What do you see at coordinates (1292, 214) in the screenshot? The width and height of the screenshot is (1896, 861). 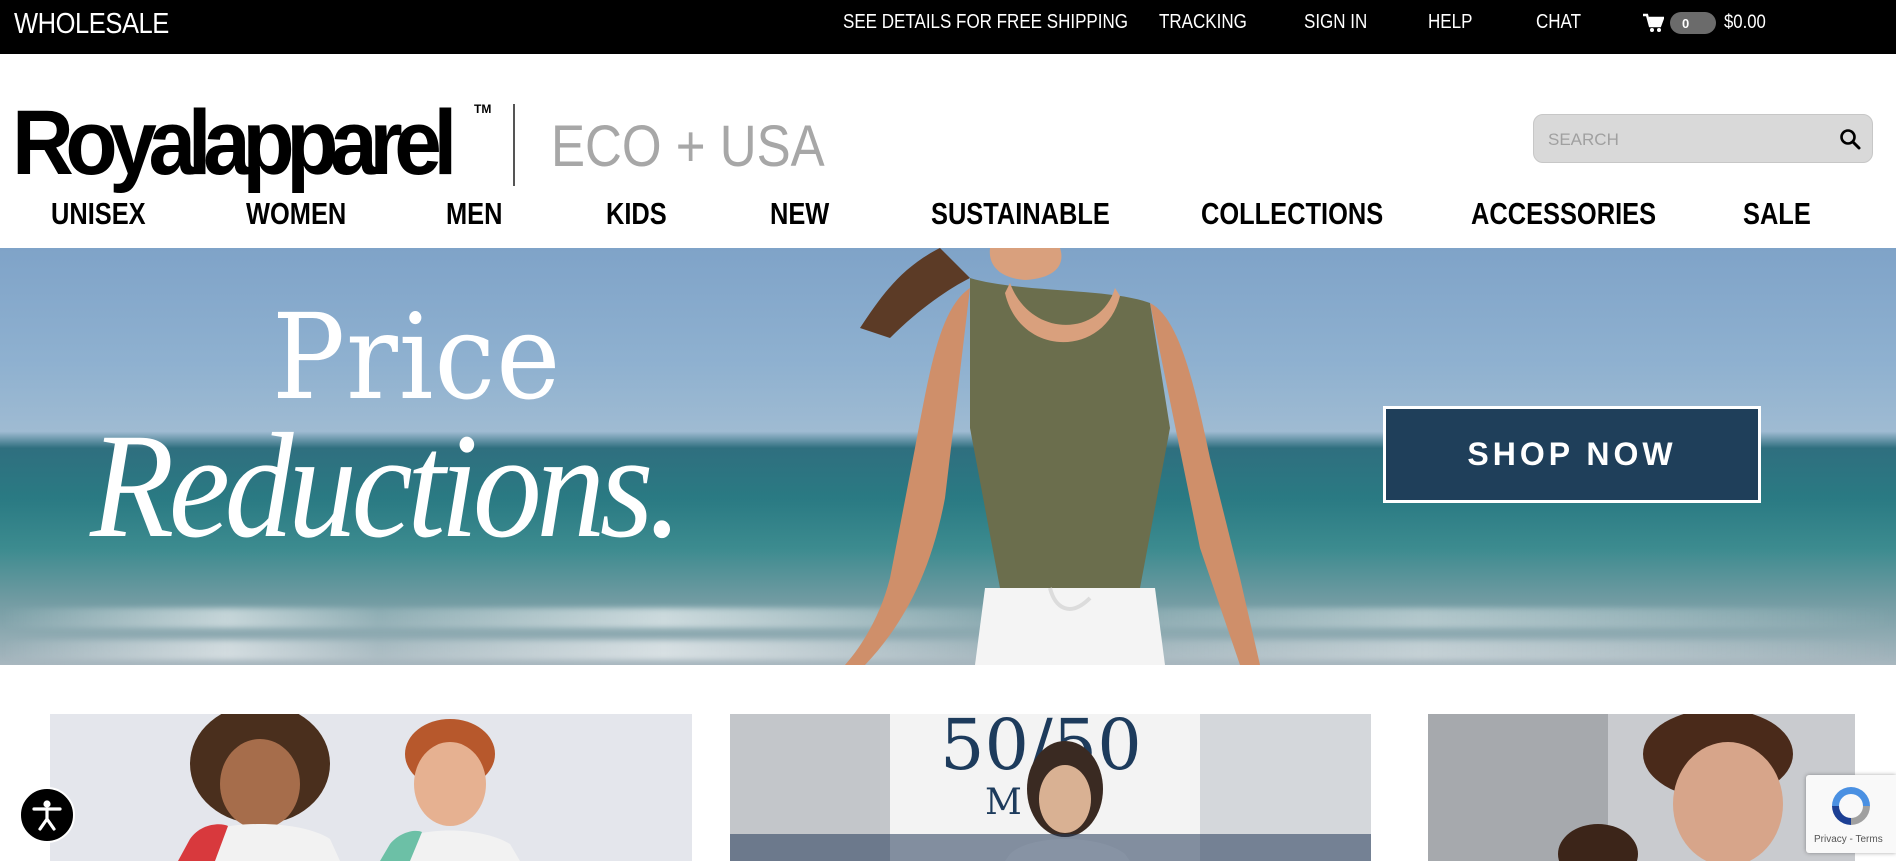 I see `nav-collections: COLLECTIONS` at bounding box center [1292, 214].